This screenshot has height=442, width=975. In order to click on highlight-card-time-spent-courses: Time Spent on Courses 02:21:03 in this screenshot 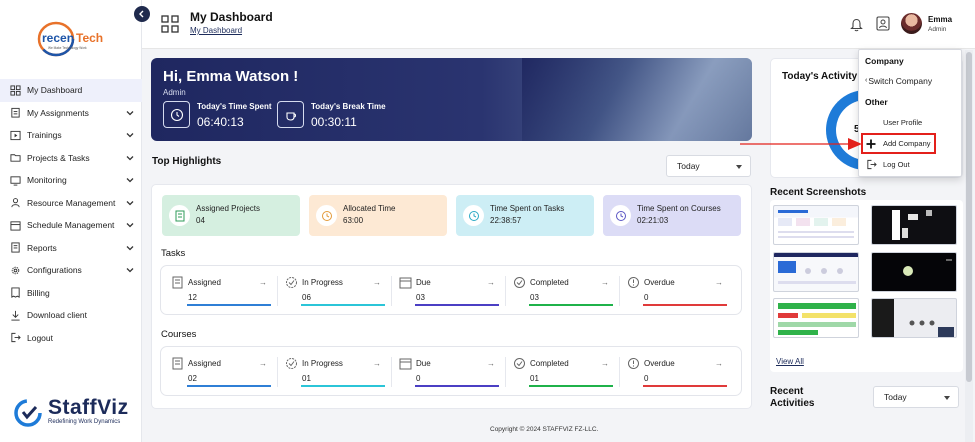, I will do `click(672, 215)`.